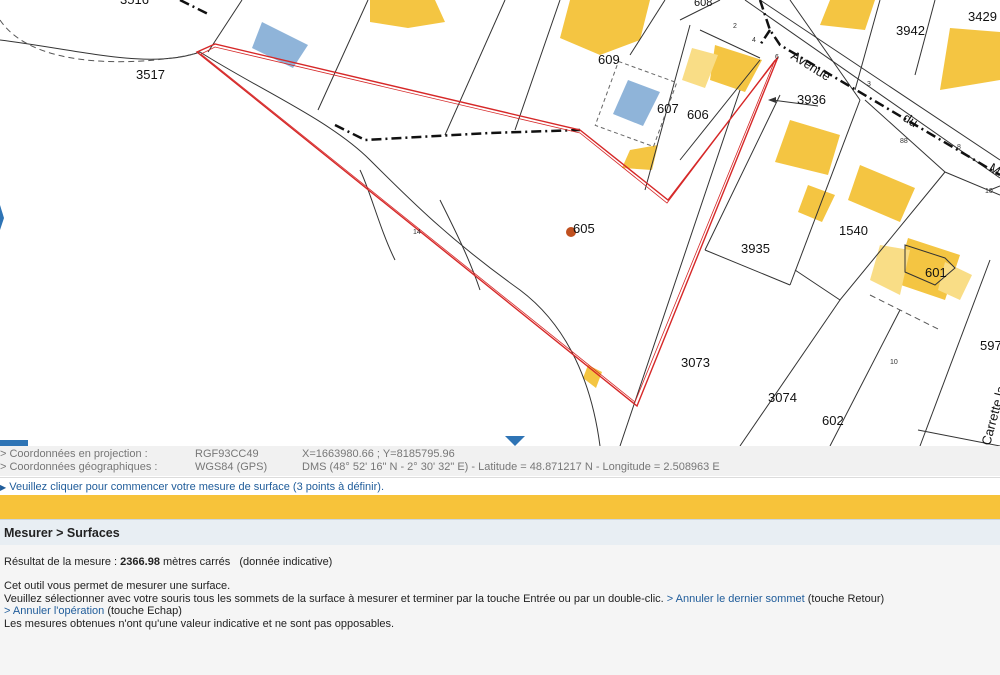 This screenshot has width=1000, height=675. What do you see at coordinates (777, 57) in the screenshot?
I see `svg-text: 6` at bounding box center [777, 57].